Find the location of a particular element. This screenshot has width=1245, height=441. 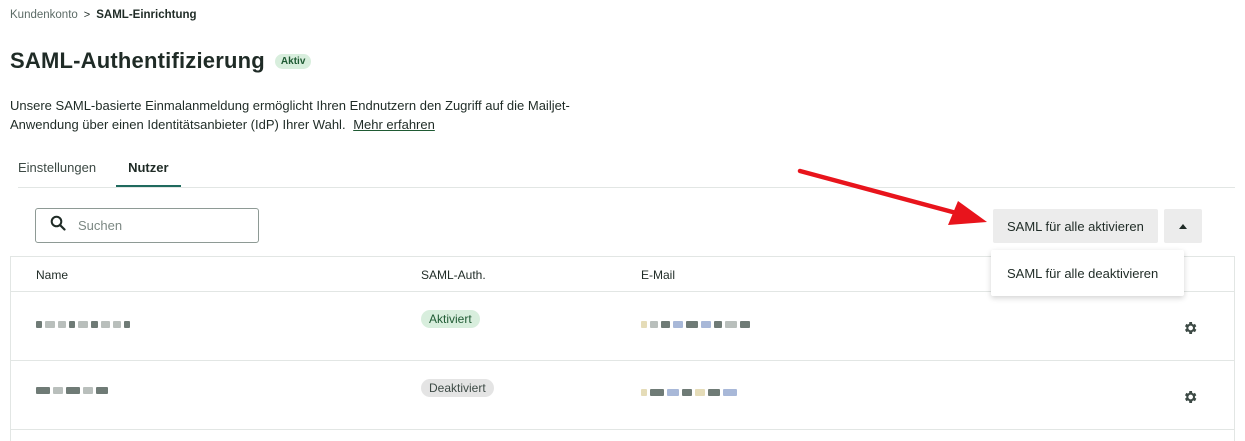

breadcrumb: Kundenkonto > SAML-Einrichtung is located at coordinates (103, 15).